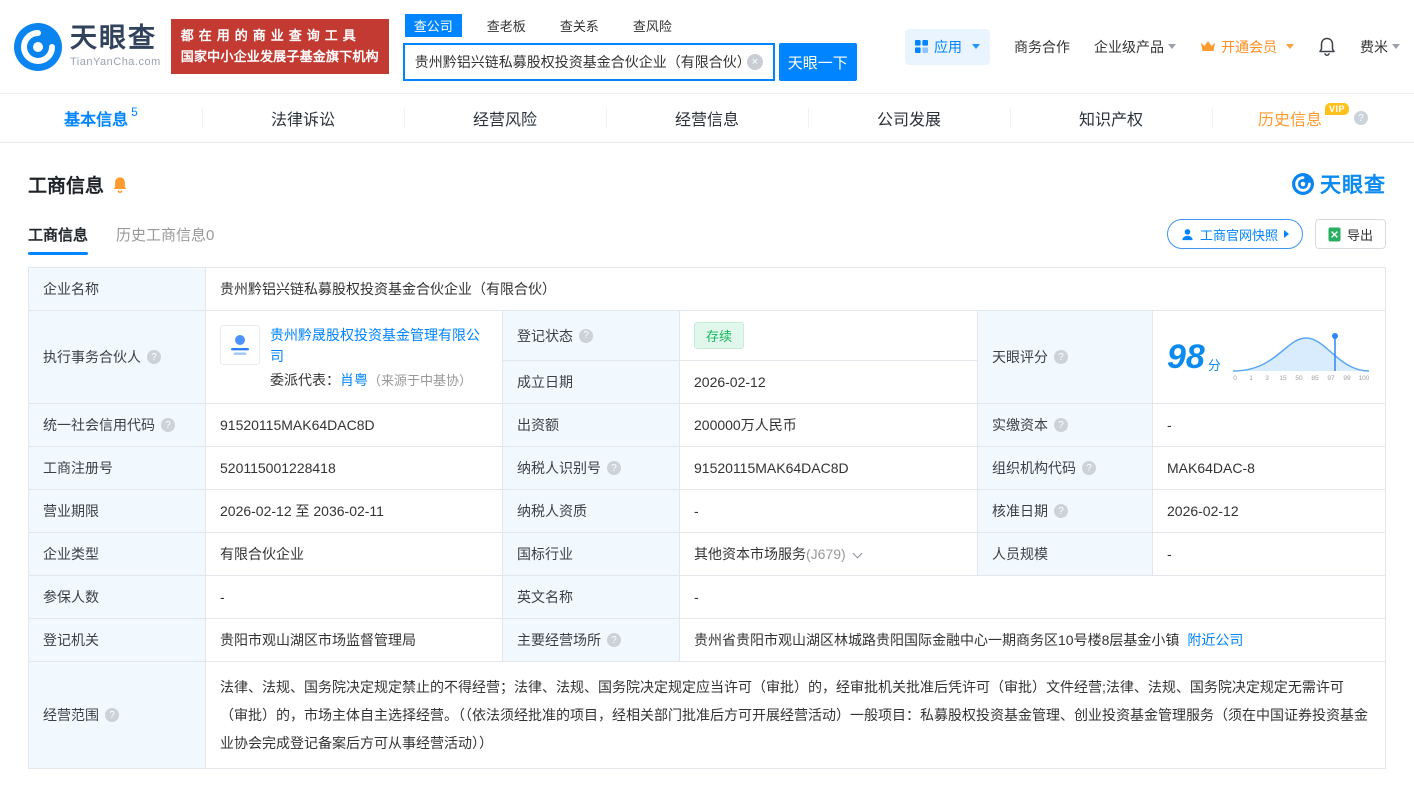 The width and height of the screenshot is (1414, 785). What do you see at coordinates (817, 62) in the screenshot?
I see `search-button: 天眼一下` at bounding box center [817, 62].